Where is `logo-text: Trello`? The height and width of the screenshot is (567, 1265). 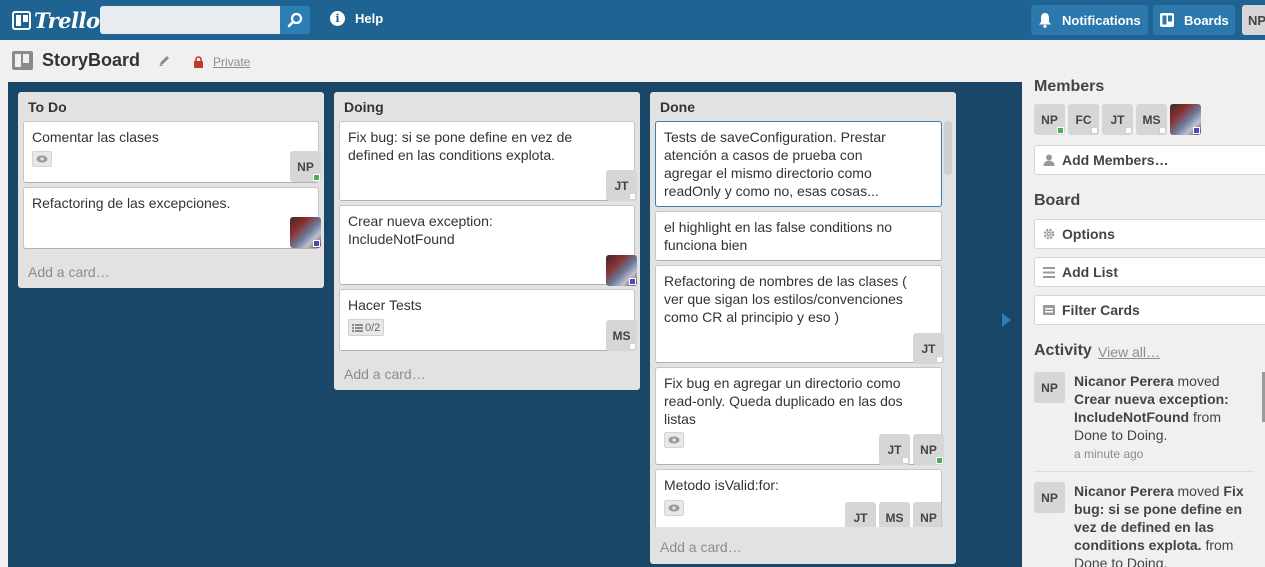
logo-text: Trello is located at coordinates (67, 20).